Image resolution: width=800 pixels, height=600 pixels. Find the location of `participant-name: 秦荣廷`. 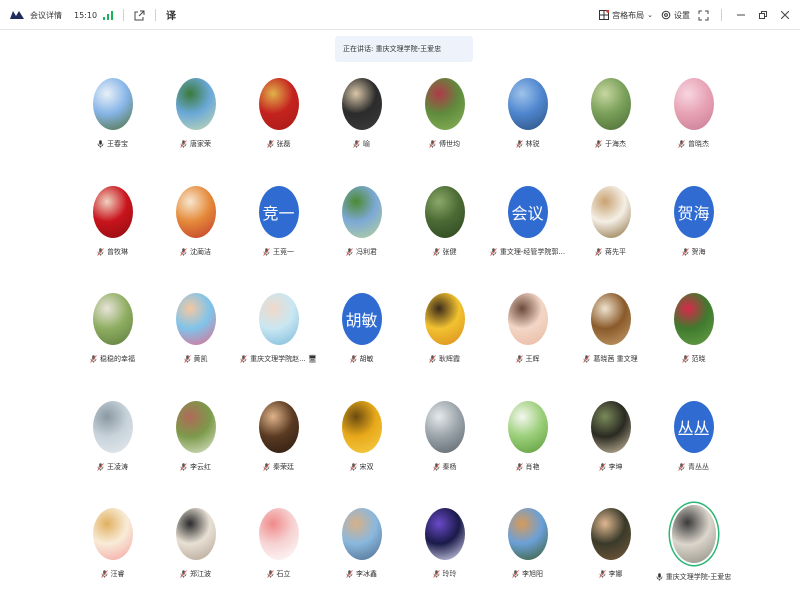

participant-name: 秦荣廷 is located at coordinates (283, 466).